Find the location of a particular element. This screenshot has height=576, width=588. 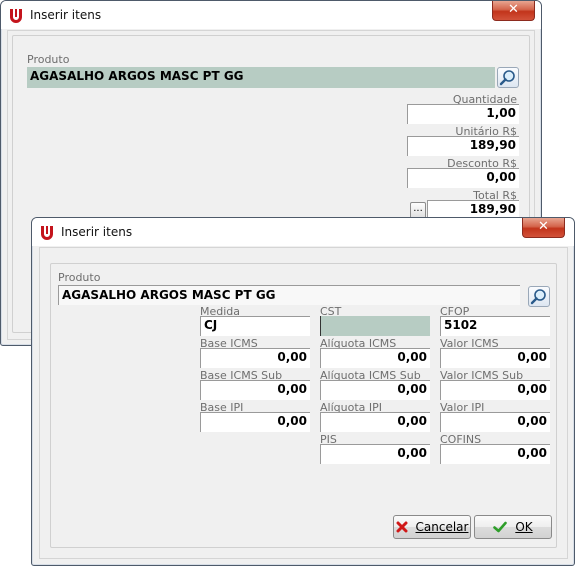

ok-button: OK is located at coordinates (513, 527).